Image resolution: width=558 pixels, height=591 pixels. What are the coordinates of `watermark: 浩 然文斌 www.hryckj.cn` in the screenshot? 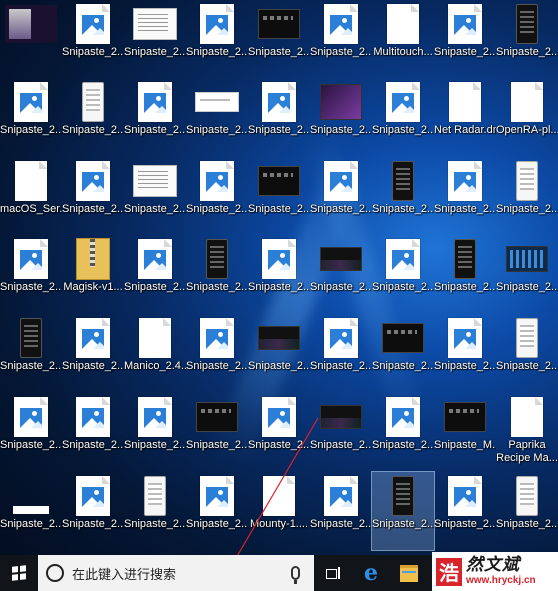 It's located at (495, 571).